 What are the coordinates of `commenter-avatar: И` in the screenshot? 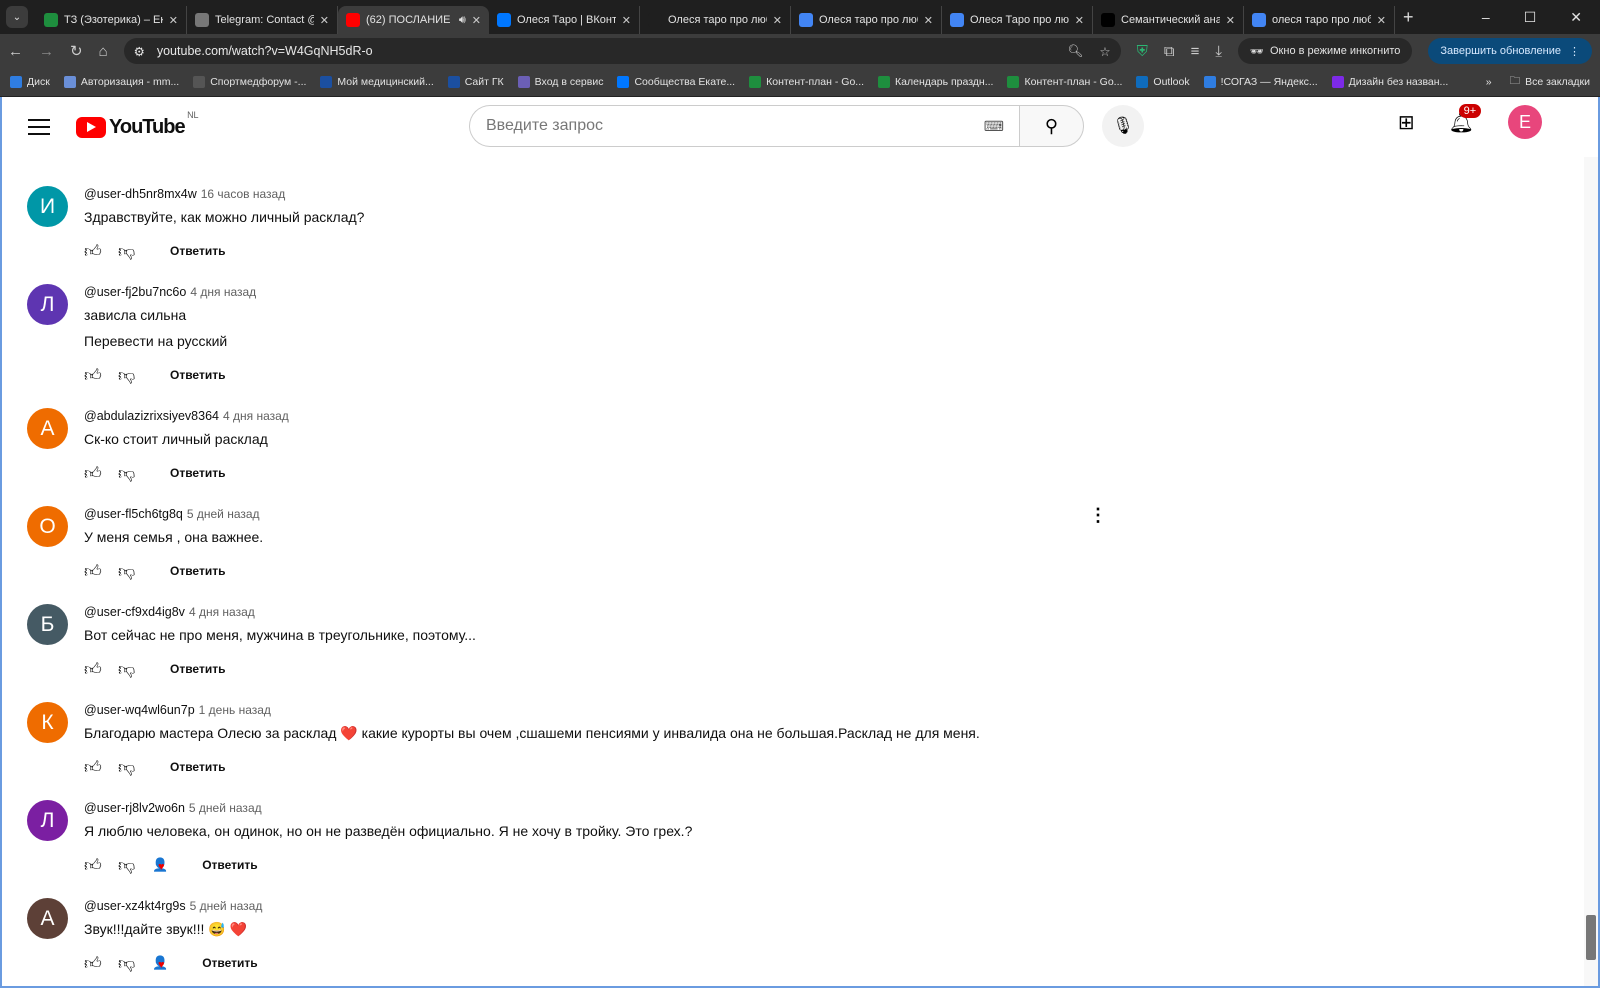 It's located at (47, 206).